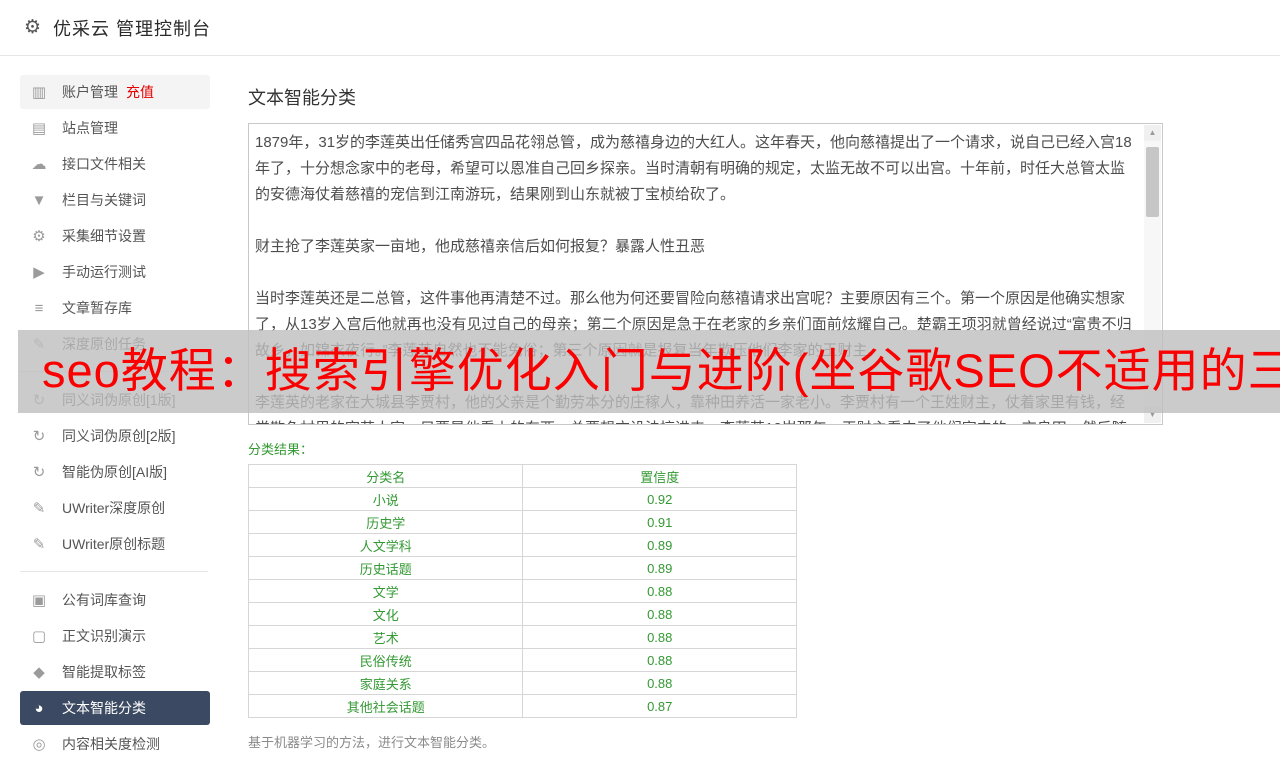 Image resolution: width=1280 pixels, height=762 pixels. I want to click on table-row: 文化 0.88, so click(522, 614).